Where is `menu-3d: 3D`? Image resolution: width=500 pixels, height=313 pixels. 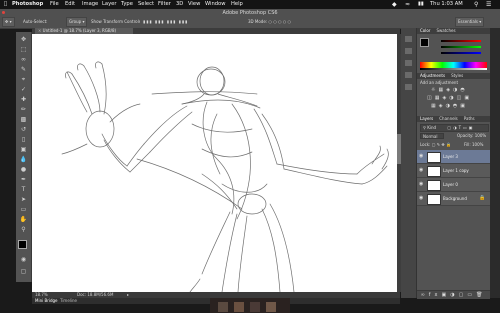 menu-3d: 3D is located at coordinates (179, 4).